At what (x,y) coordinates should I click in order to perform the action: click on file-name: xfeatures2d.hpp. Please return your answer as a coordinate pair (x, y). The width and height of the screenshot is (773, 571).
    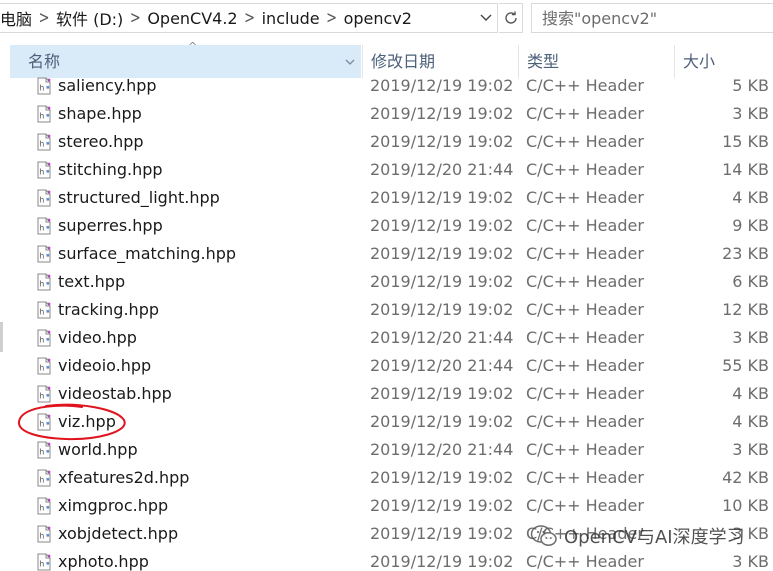
    Looking at the image, I should click on (123, 478).